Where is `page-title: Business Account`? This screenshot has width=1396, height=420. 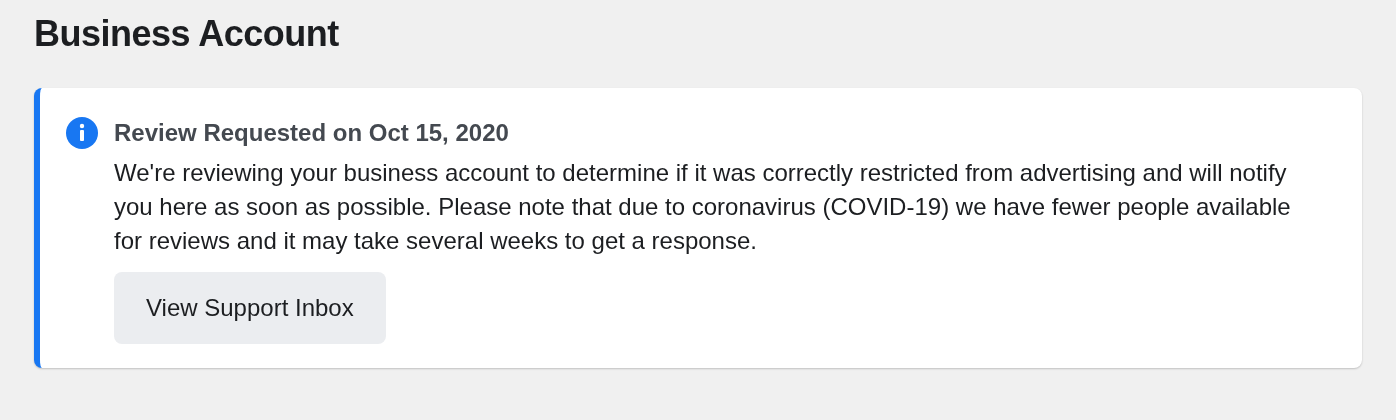 page-title: Business Account is located at coordinates (187, 34).